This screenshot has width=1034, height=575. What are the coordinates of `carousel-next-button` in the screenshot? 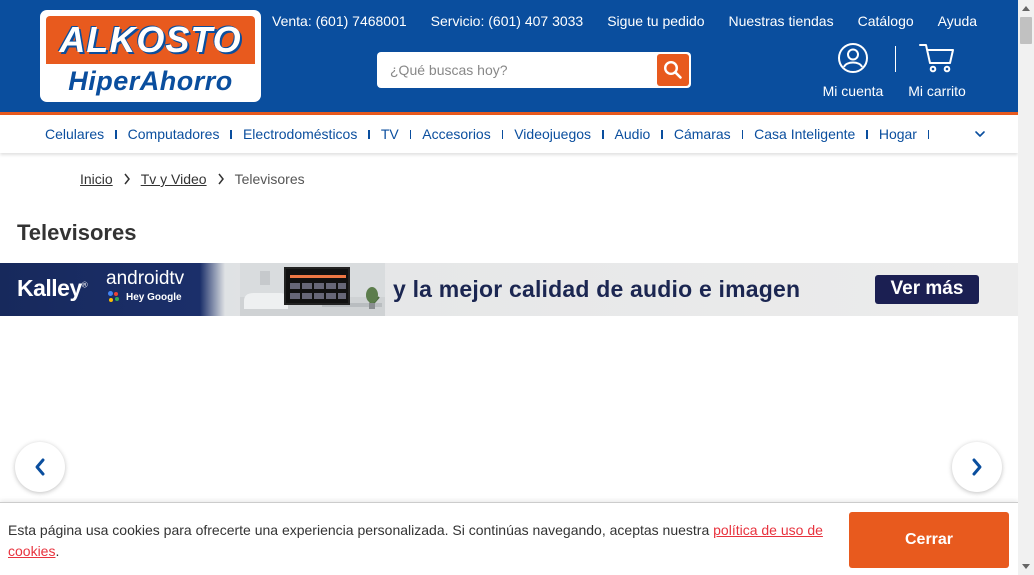 It's located at (977, 467).